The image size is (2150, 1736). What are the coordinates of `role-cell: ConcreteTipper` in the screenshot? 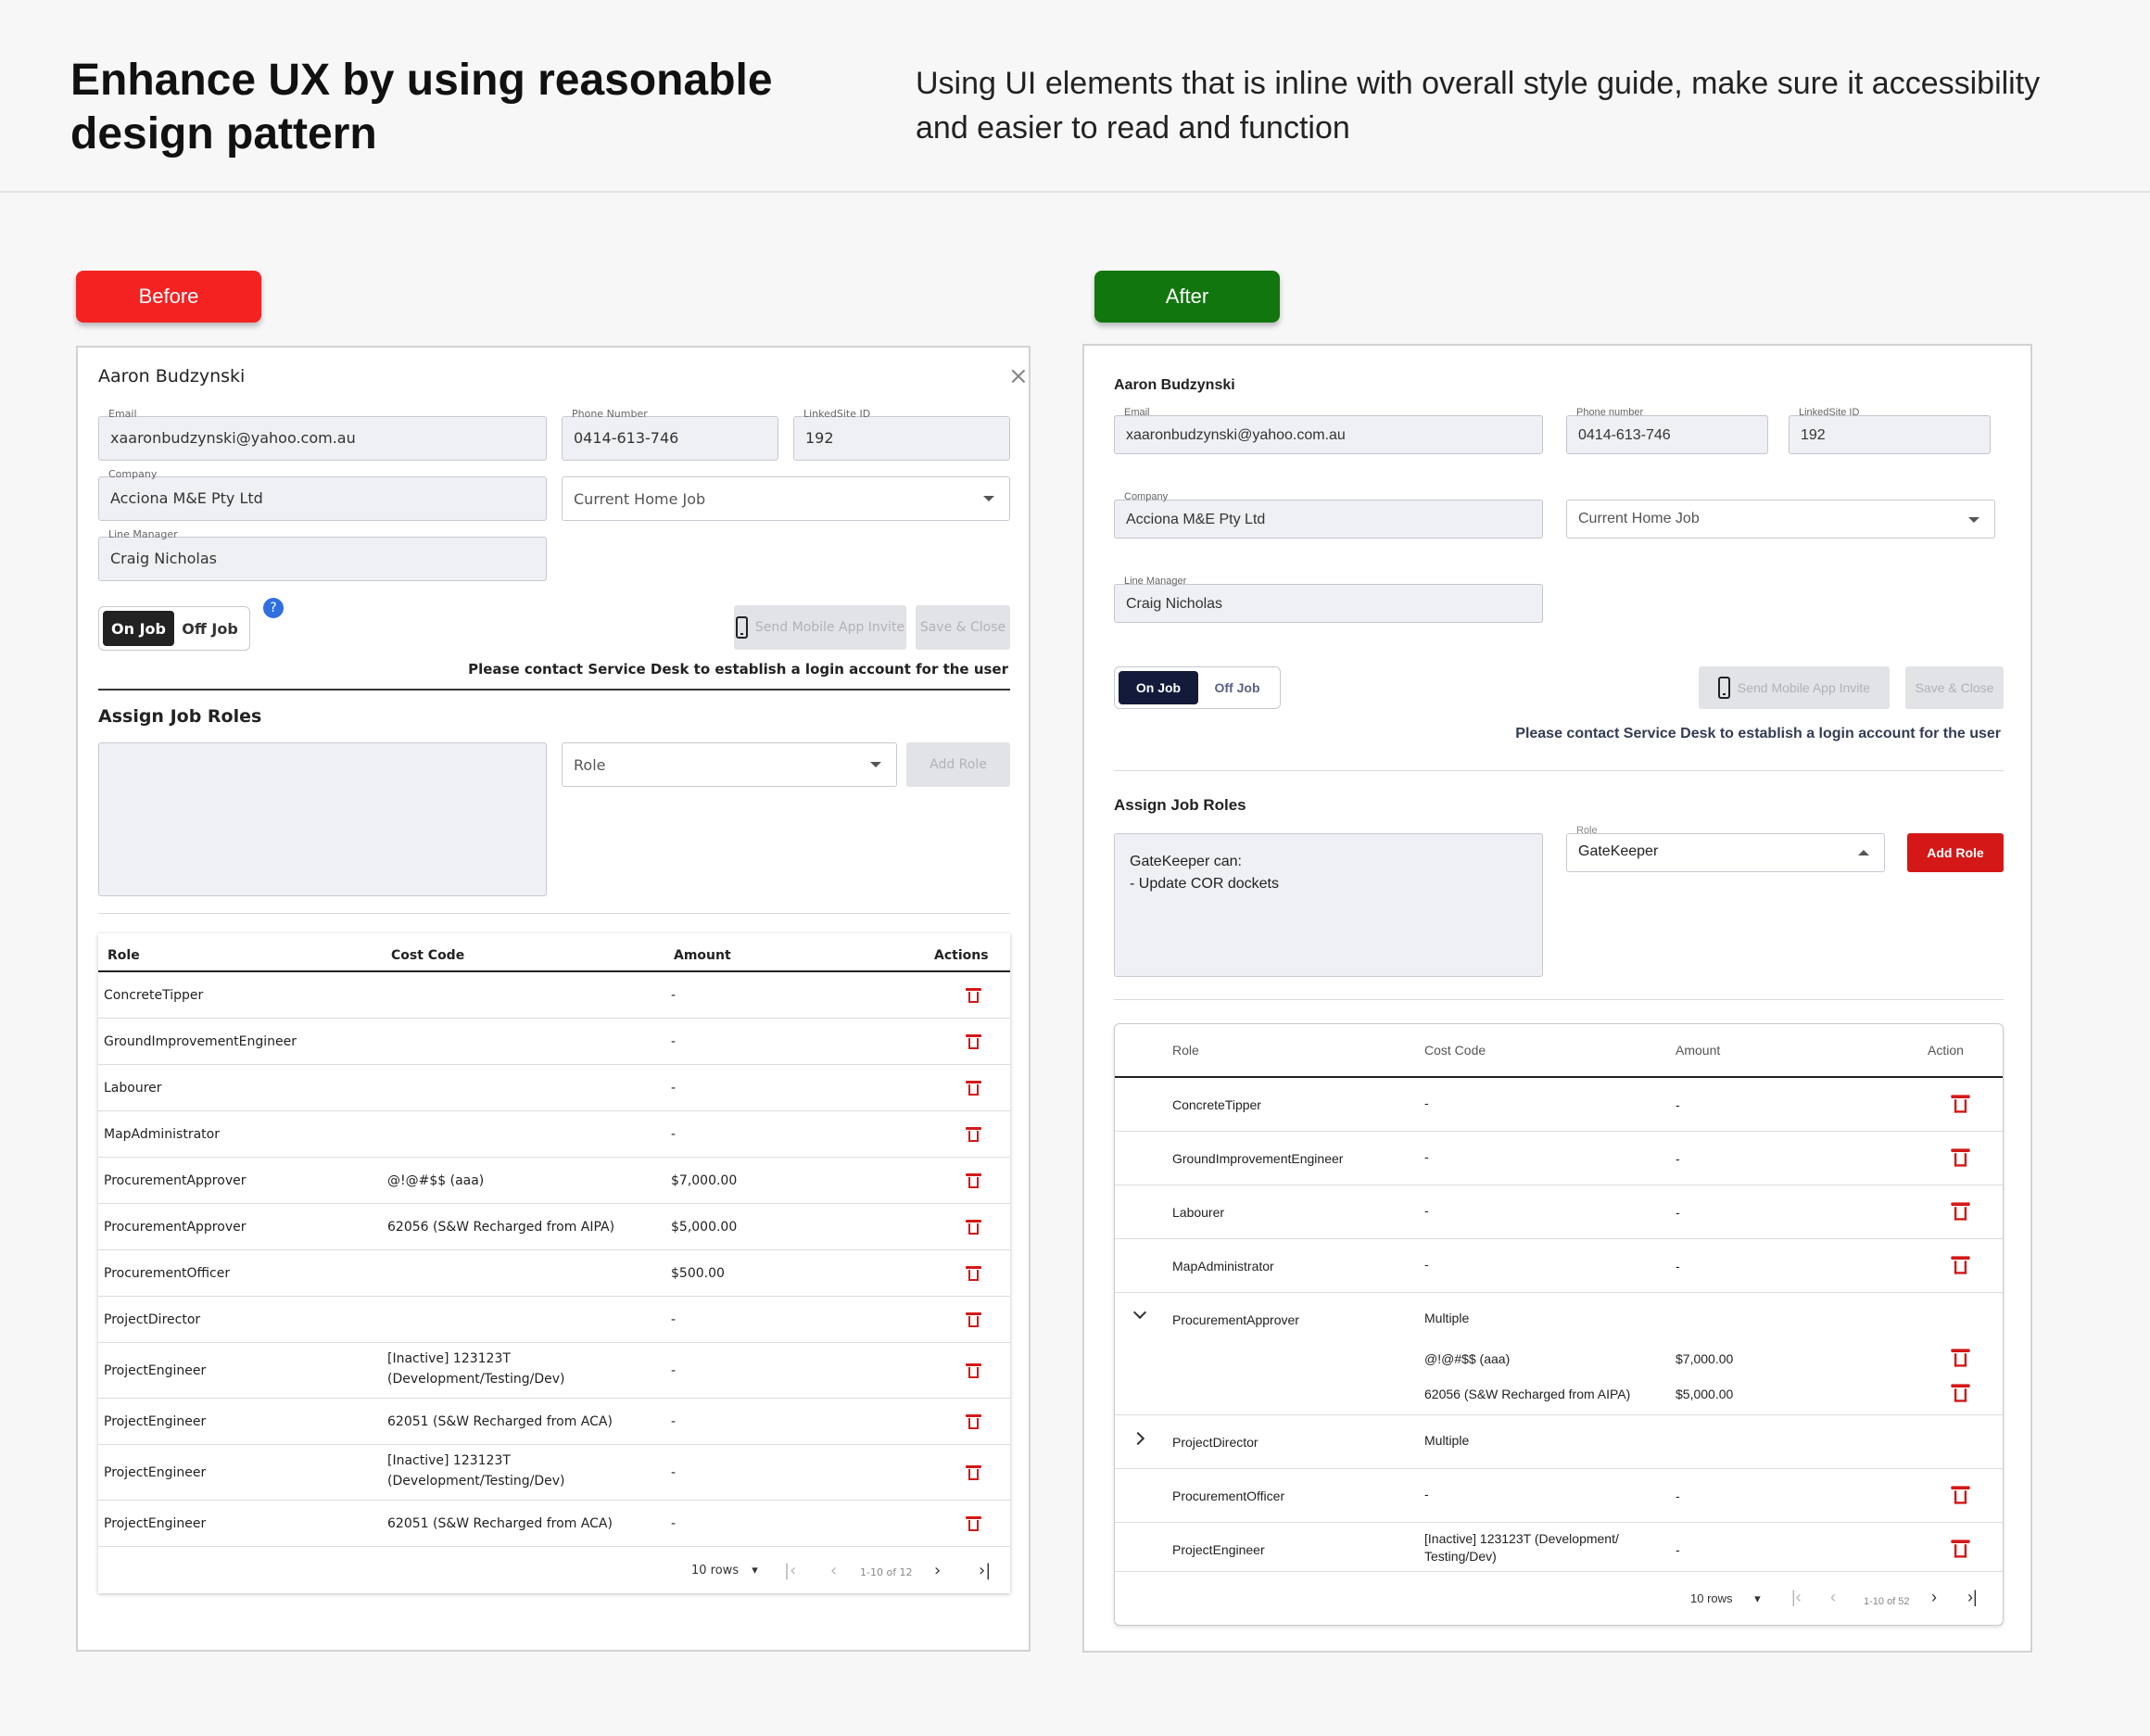 It's located at (154, 995).